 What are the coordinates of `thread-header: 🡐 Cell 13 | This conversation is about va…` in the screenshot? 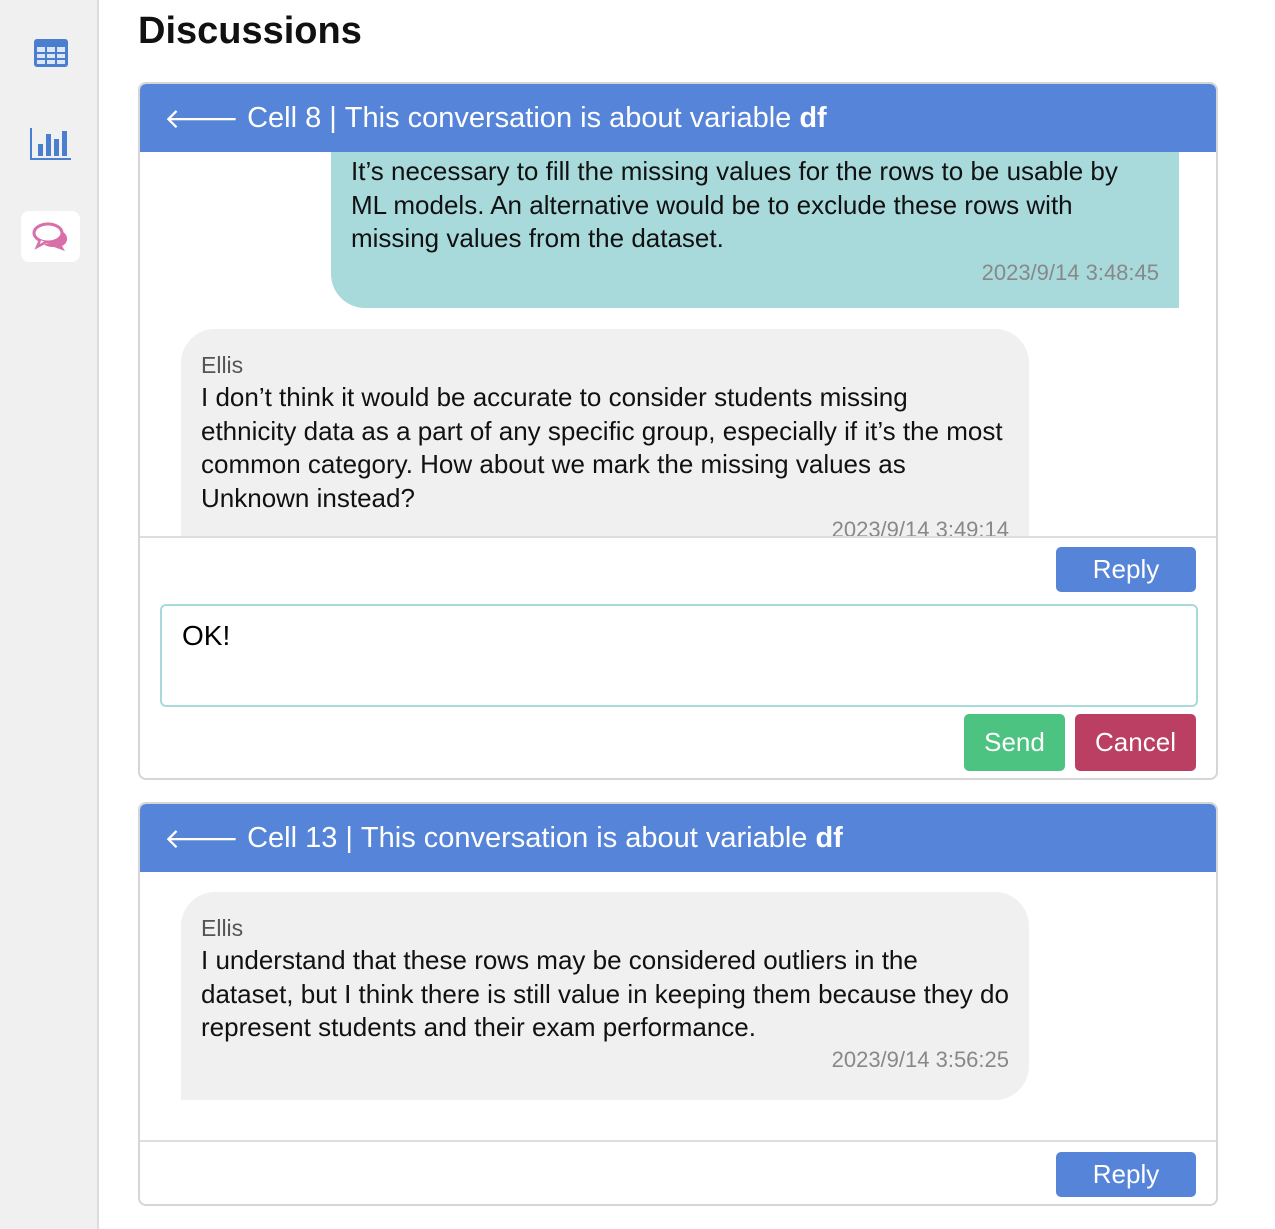 It's located at (678, 838).